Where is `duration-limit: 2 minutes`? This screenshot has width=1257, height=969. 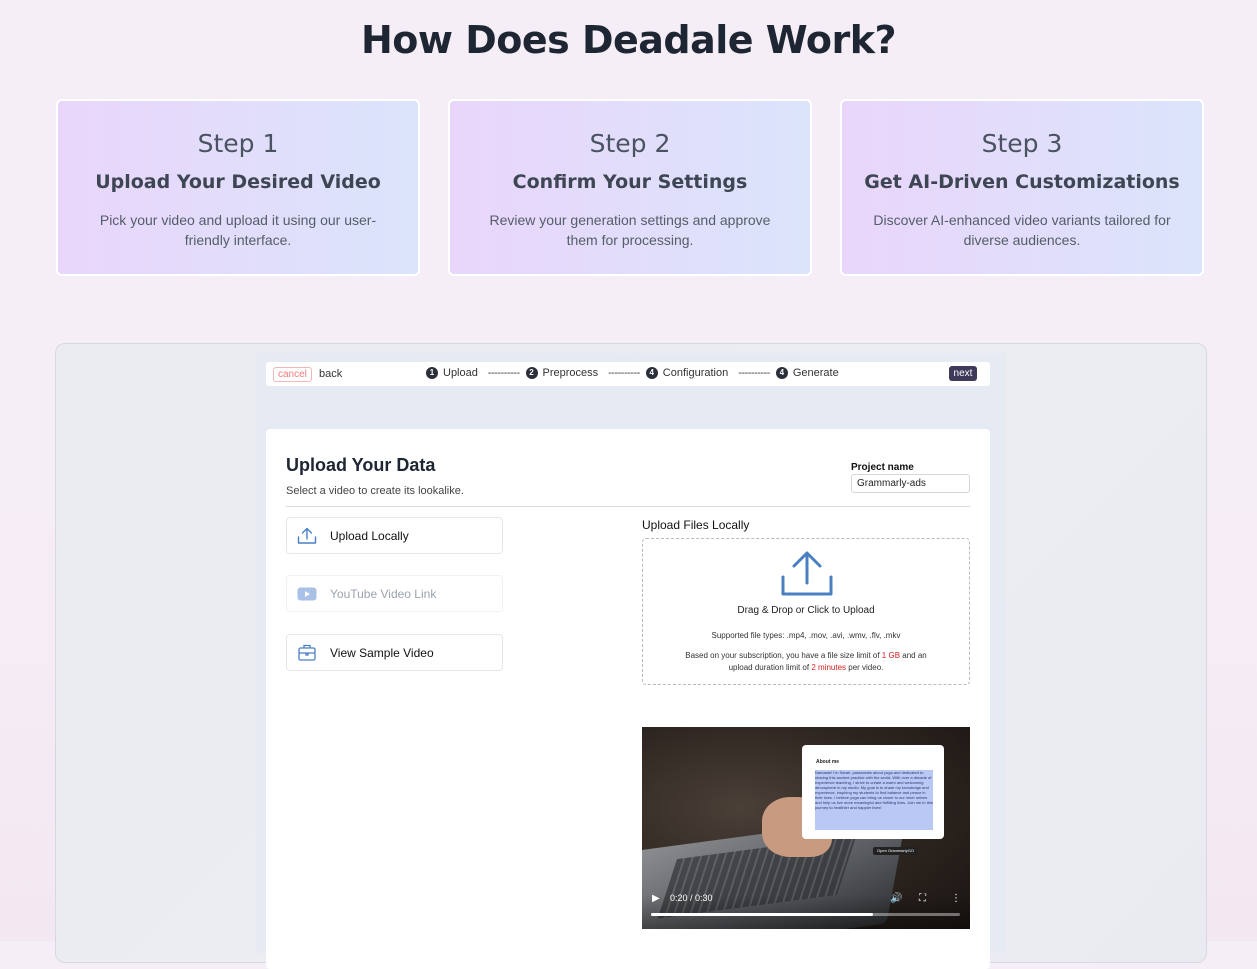 duration-limit: 2 minutes is located at coordinates (829, 667).